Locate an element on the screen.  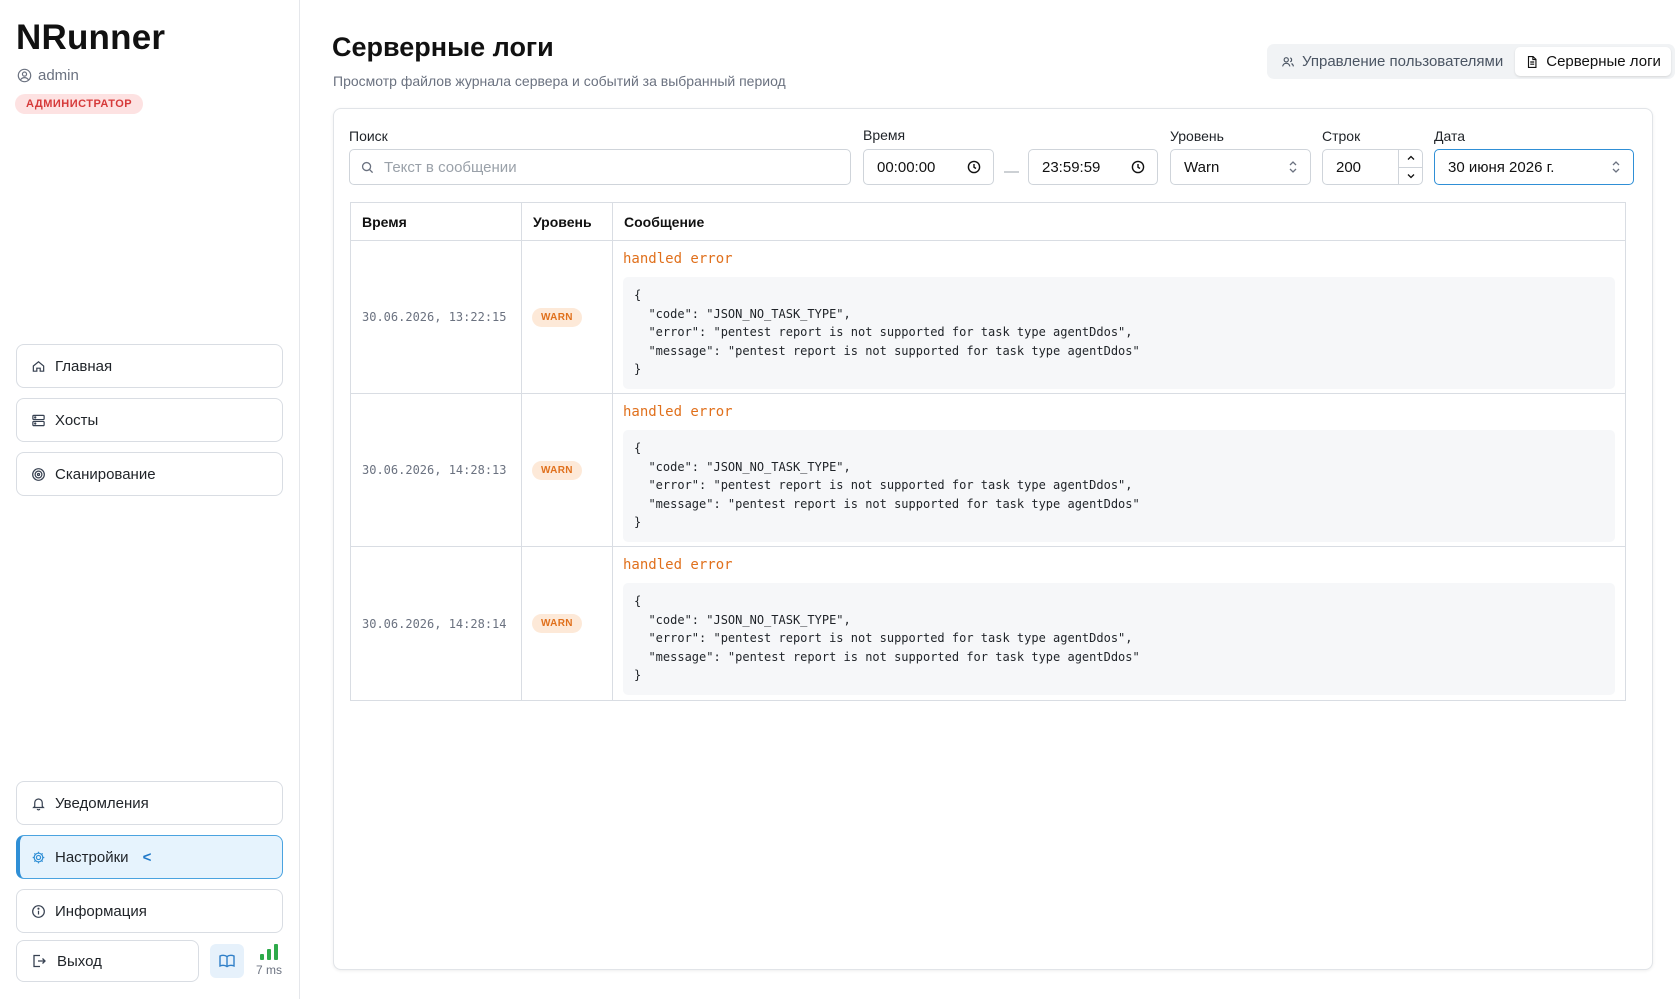
sidebar-item-info: Информация is located at coordinates (149, 911).